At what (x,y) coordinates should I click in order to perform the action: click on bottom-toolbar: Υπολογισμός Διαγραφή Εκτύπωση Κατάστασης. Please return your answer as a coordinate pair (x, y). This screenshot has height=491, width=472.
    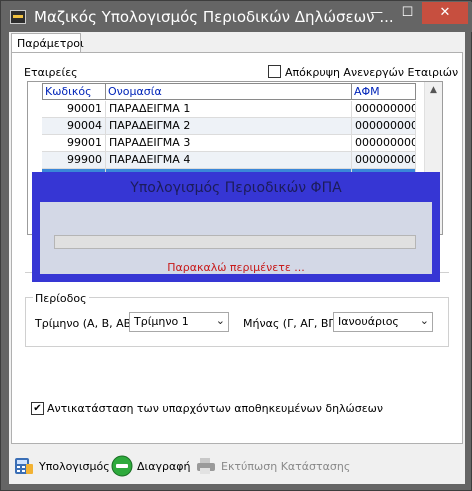
    Looking at the image, I should click on (237, 466).